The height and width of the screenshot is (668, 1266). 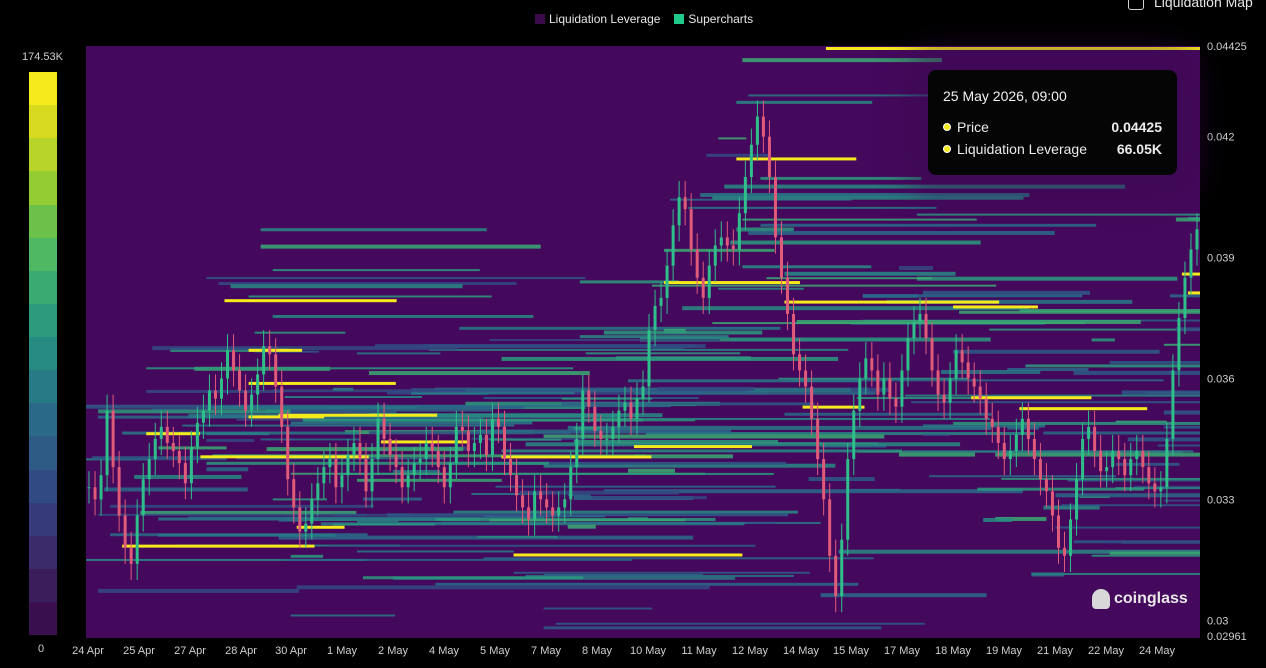 What do you see at coordinates (1227, 637) in the screenshot?
I see `y-tick-label: 0.02961` at bounding box center [1227, 637].